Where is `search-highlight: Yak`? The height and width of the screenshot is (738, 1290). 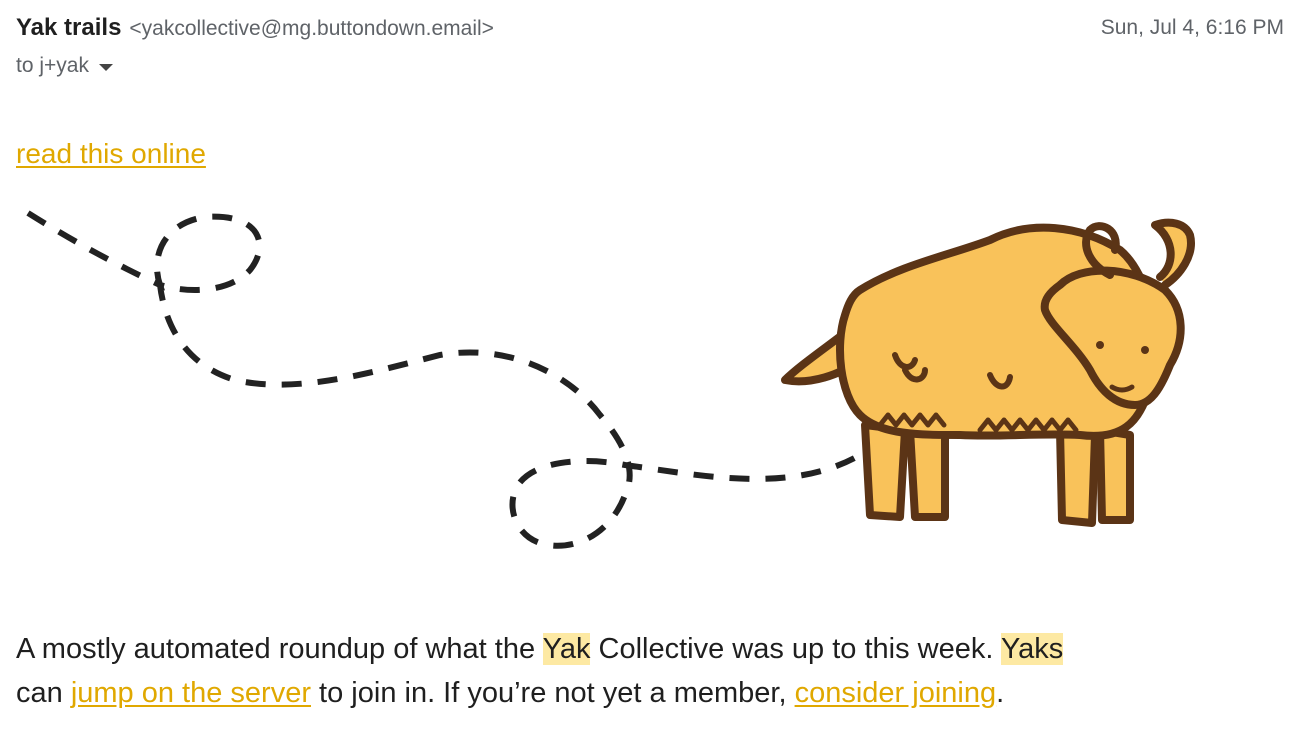 search-highlight: Yak is located at coordinates (566, 649).